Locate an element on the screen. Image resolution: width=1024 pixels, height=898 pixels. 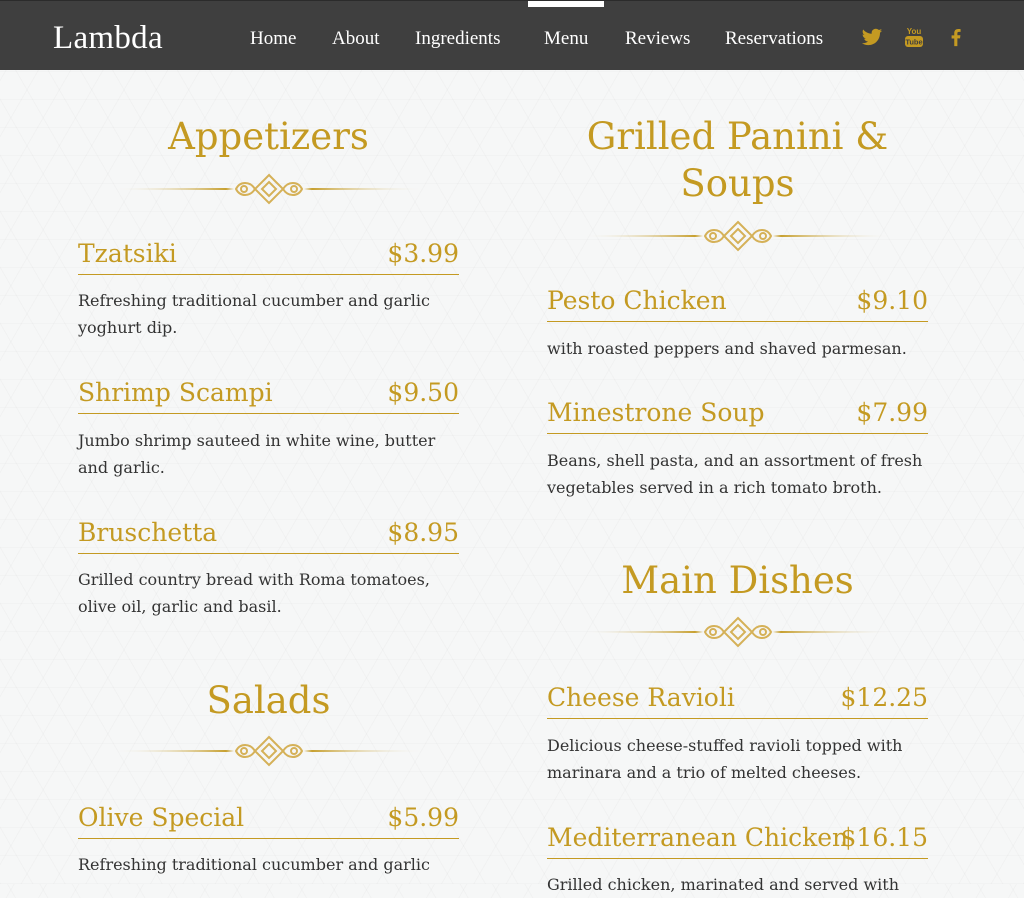
item-name: Pesto Chicken is located at coordinates (637, 300).